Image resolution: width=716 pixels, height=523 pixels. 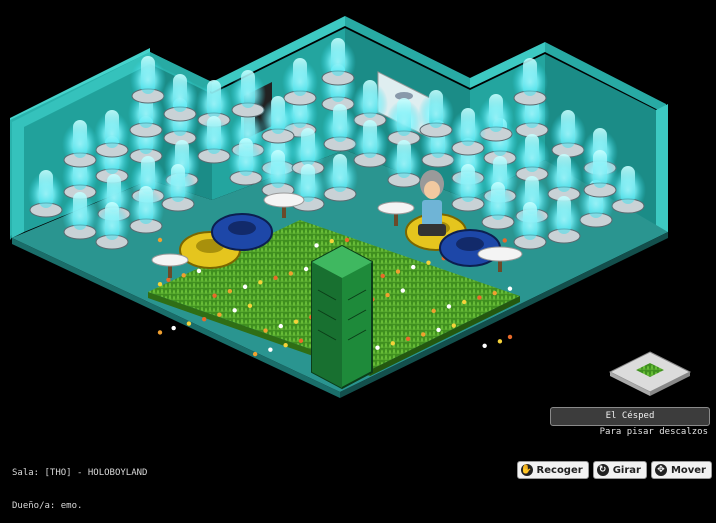 I want to click on furni-actions: ✋ Recoger ↻ Girar ✥ Mover, so click(x=614, y=470).